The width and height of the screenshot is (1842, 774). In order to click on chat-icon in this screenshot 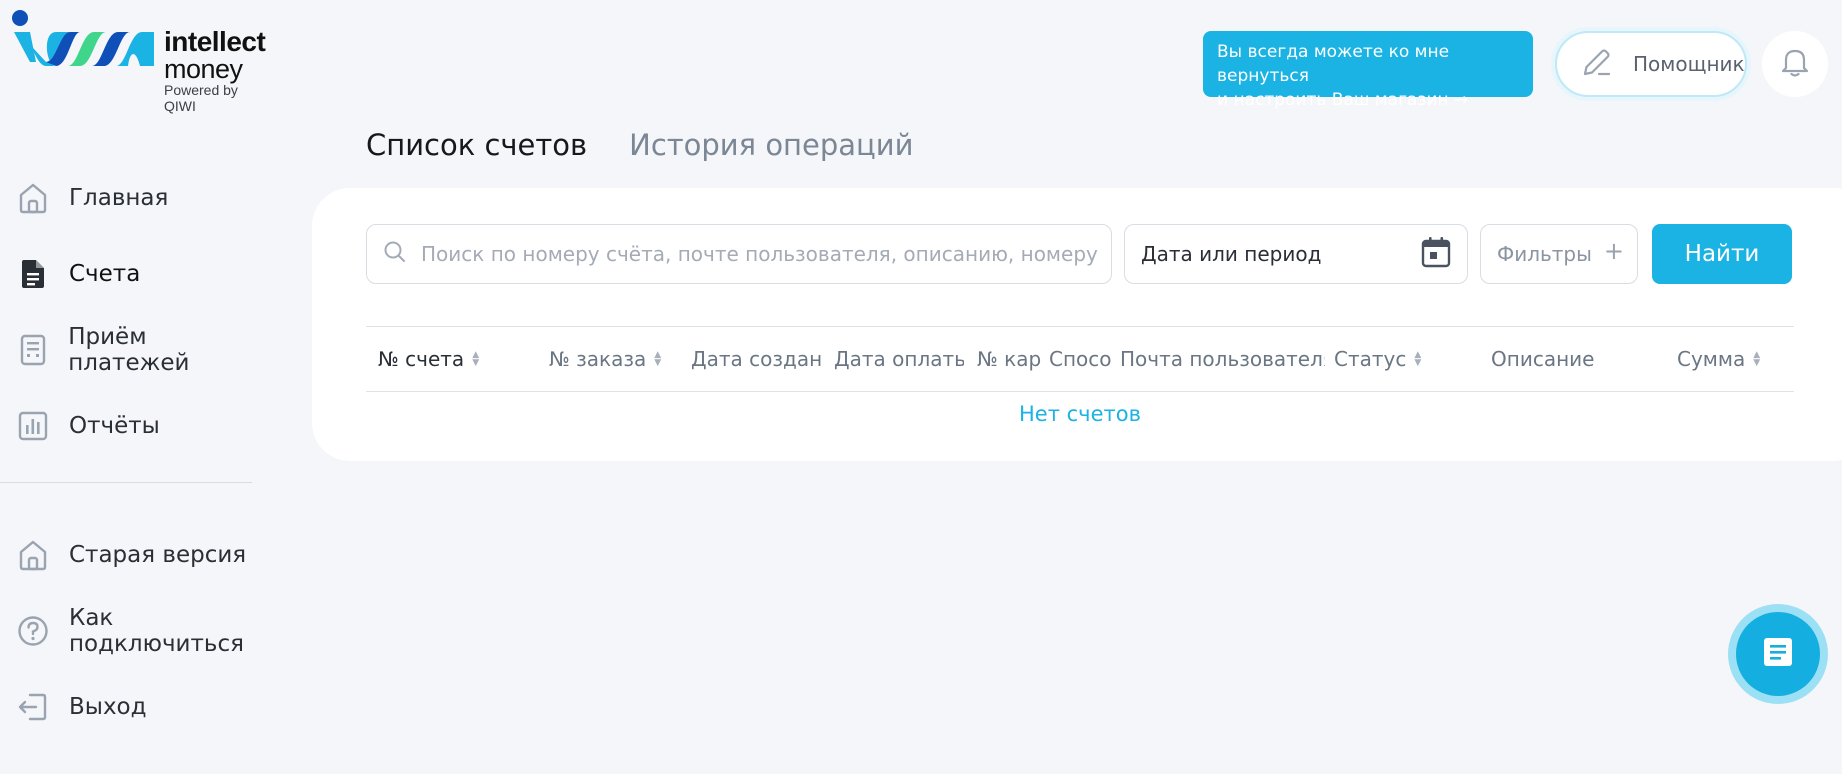, I will do `click(1778, 654)`.